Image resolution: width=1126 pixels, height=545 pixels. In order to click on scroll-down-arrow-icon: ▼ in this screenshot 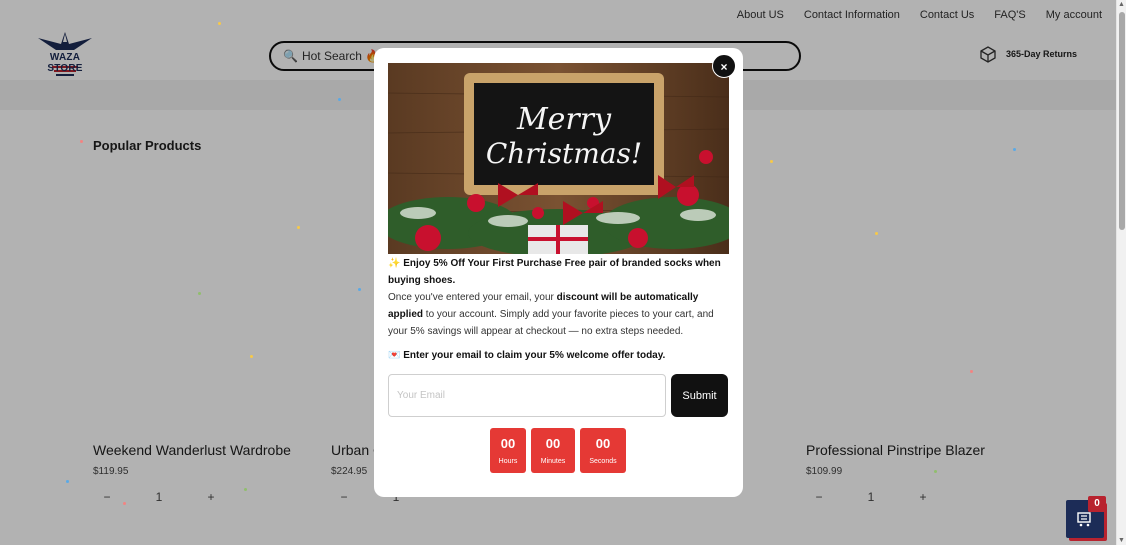, I will do `click(1121, 540)`.